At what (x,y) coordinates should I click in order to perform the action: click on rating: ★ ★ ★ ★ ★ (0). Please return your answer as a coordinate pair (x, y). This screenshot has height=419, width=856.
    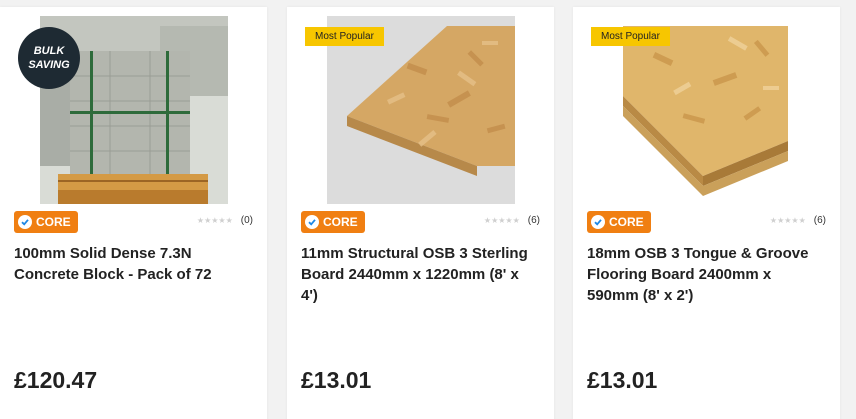
    Looking at the image, I should click on (225, 220).